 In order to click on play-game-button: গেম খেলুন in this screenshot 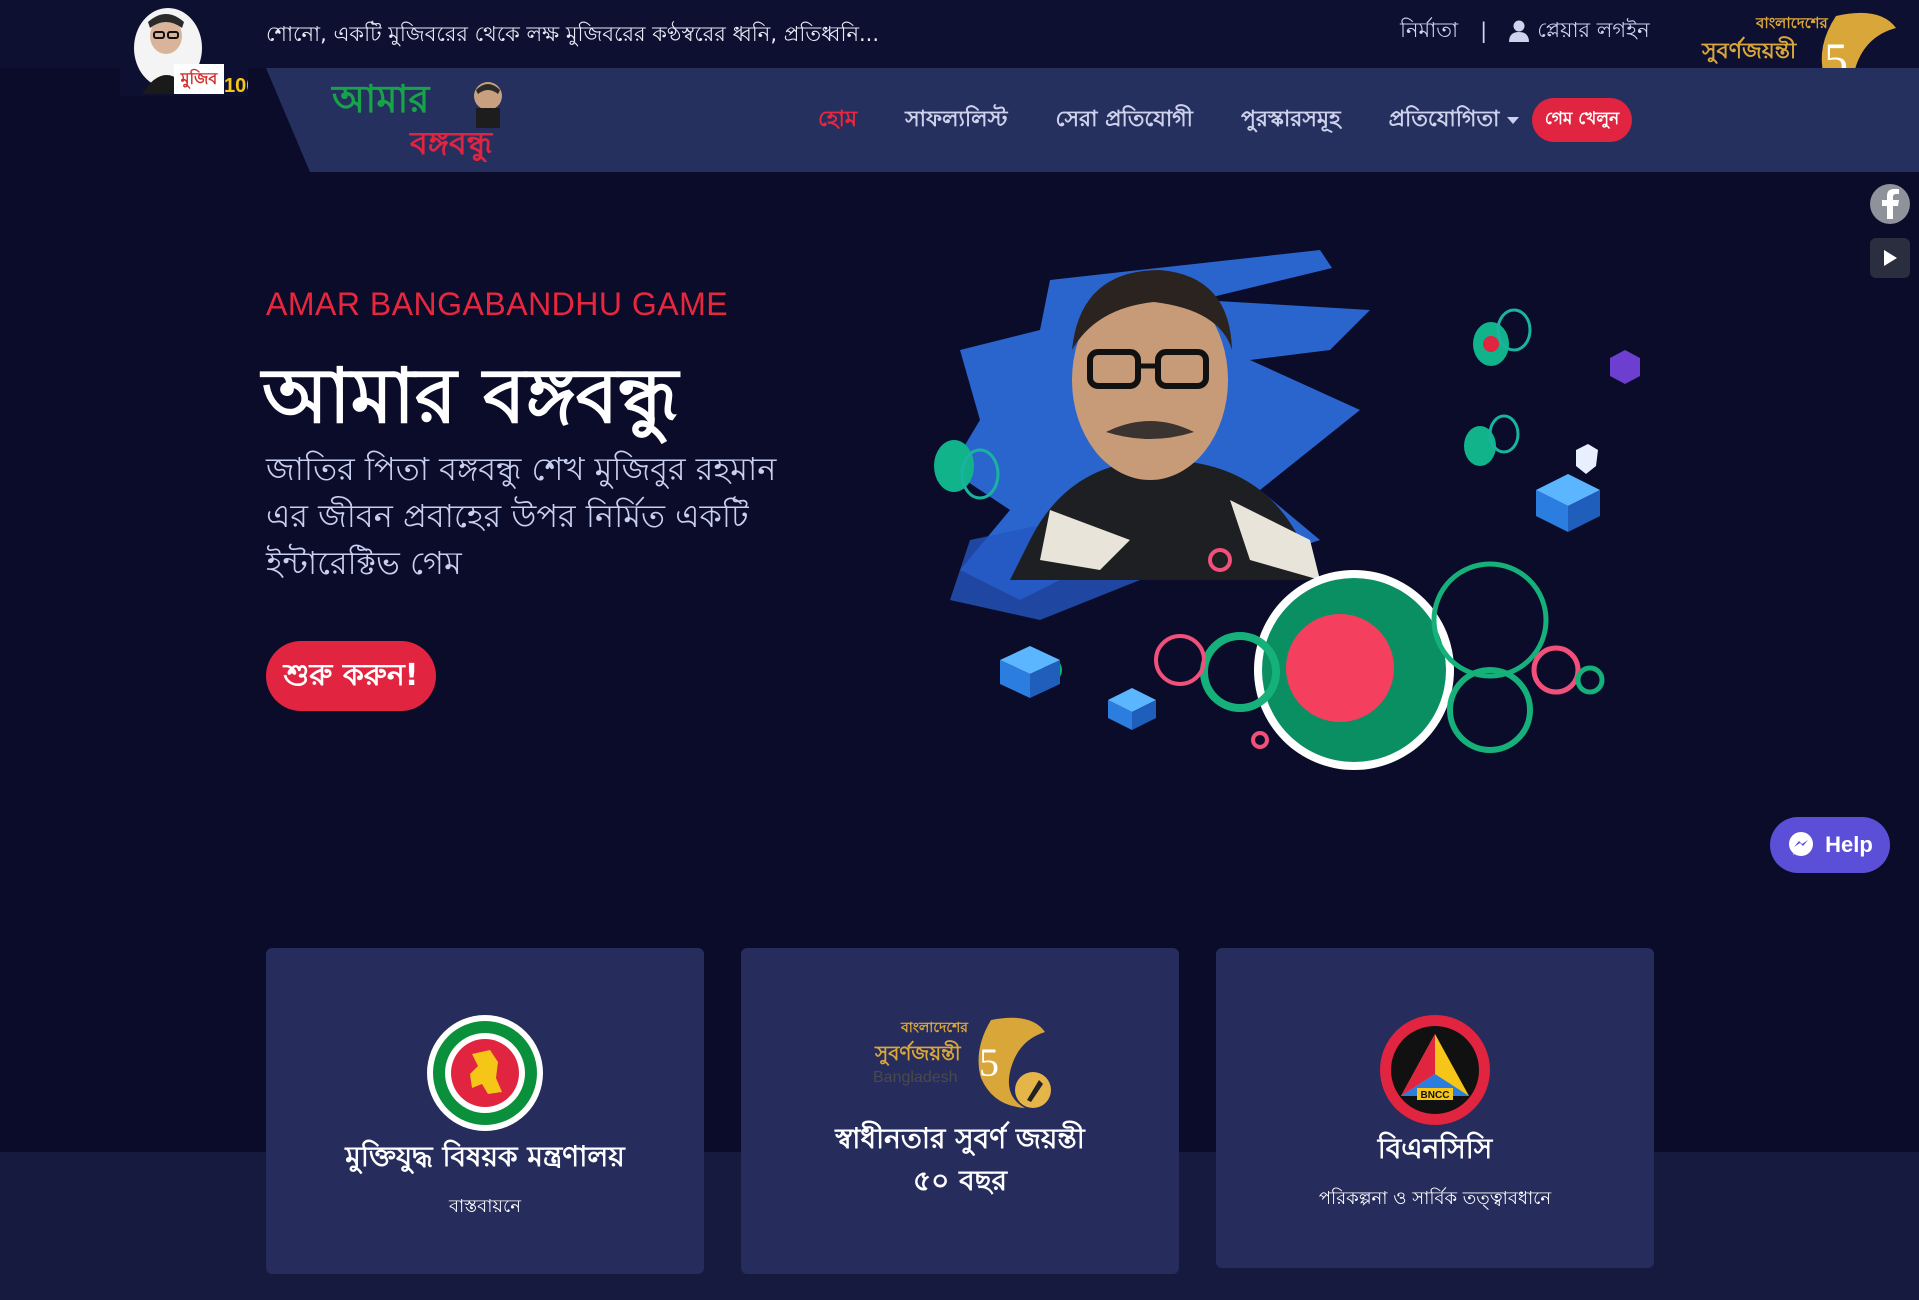, I will do `click(1582, 120)`.